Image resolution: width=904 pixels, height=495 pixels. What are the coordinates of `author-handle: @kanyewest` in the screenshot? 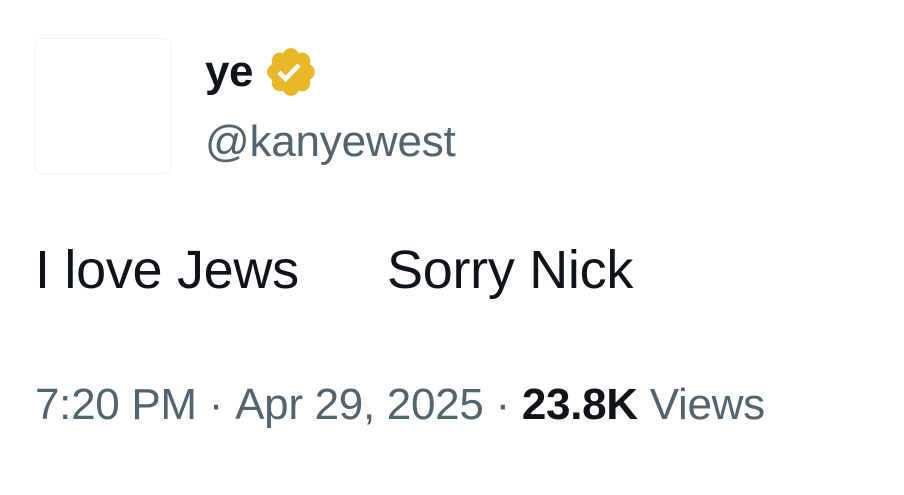 It's located at (330, 142).